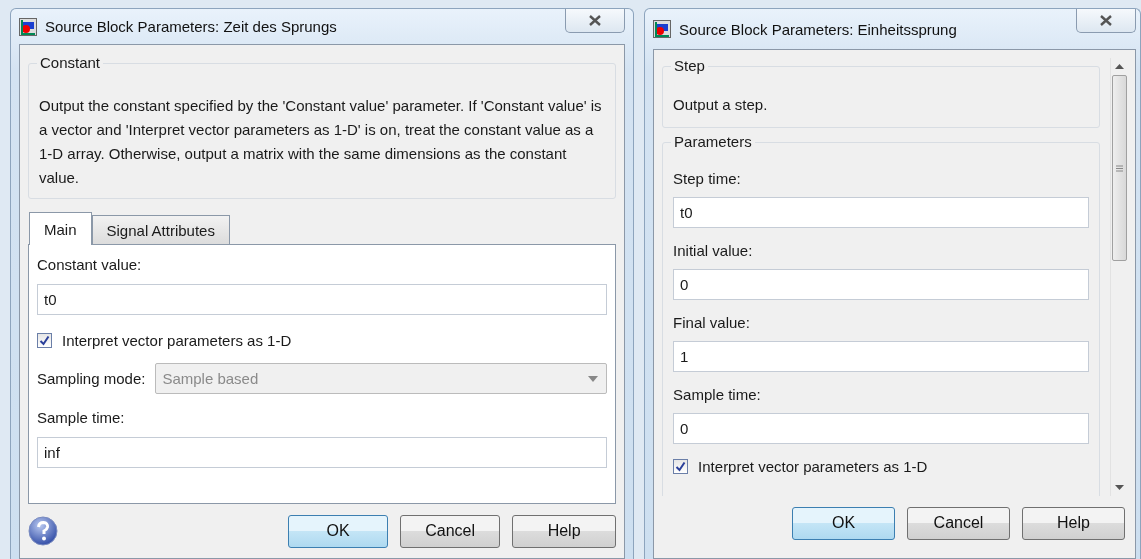 This screenshot has width=1141, height=559. I want to click on scroll-thumb, so click(1119, 168).